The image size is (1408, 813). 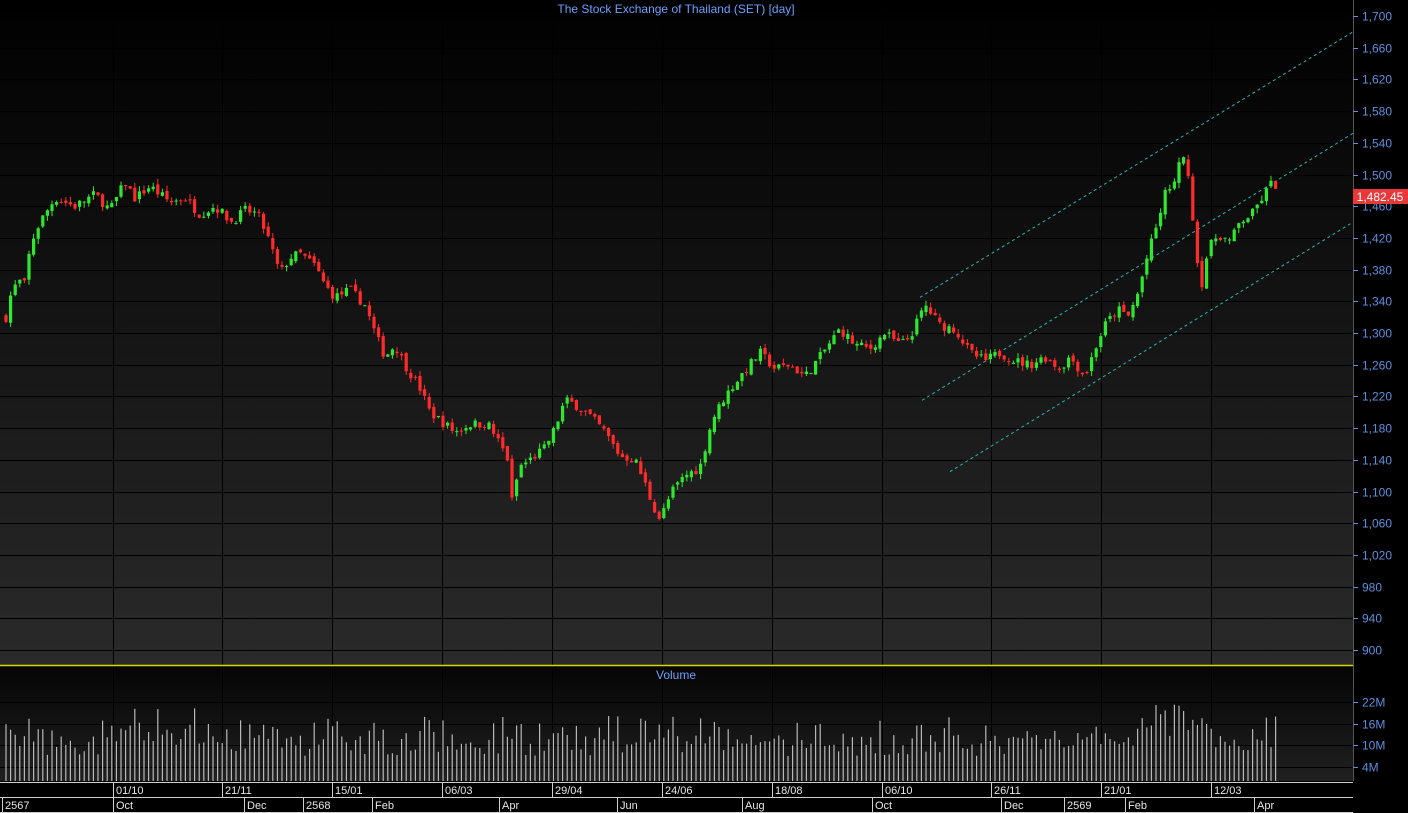 What do you see at coordinates (899, 791) in the screenshot?
I see `date-tick-label: 06/10` at bounding box center [899, 791].